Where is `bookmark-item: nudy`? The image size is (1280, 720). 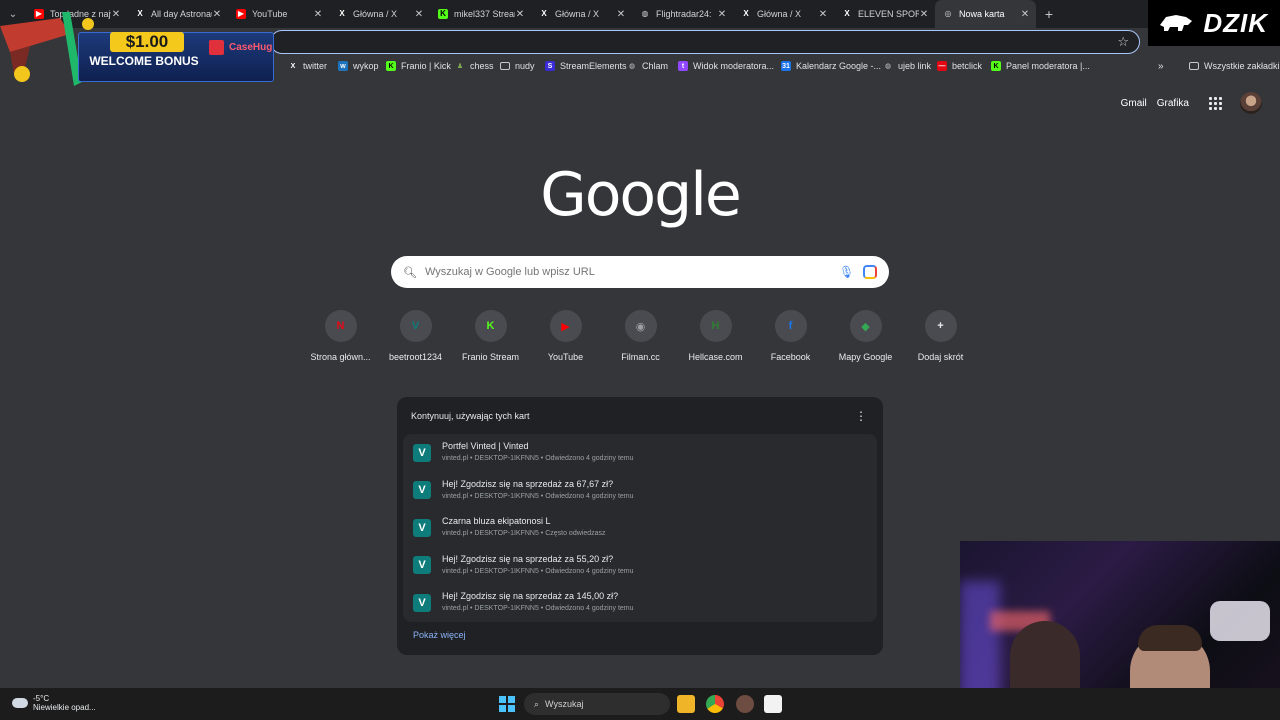 bookmark-item: nudy is located at coordinates (517, 66).